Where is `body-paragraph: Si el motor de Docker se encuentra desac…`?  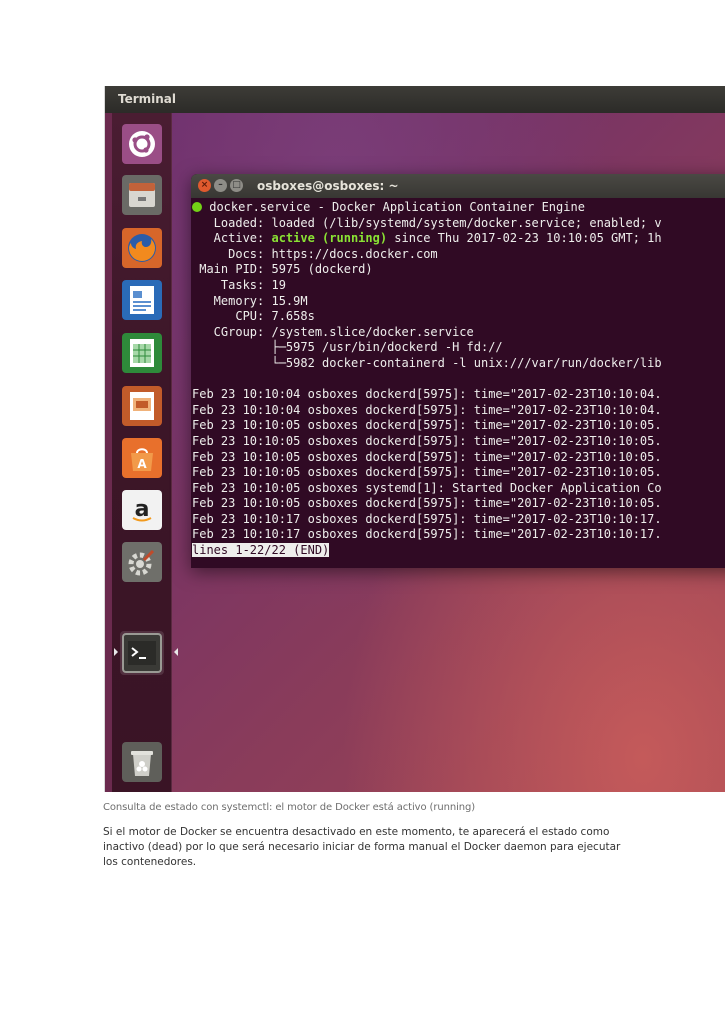 body-paragraph: Si el motor de Docker se encuentra desac… is located at coordinates (362, 847).